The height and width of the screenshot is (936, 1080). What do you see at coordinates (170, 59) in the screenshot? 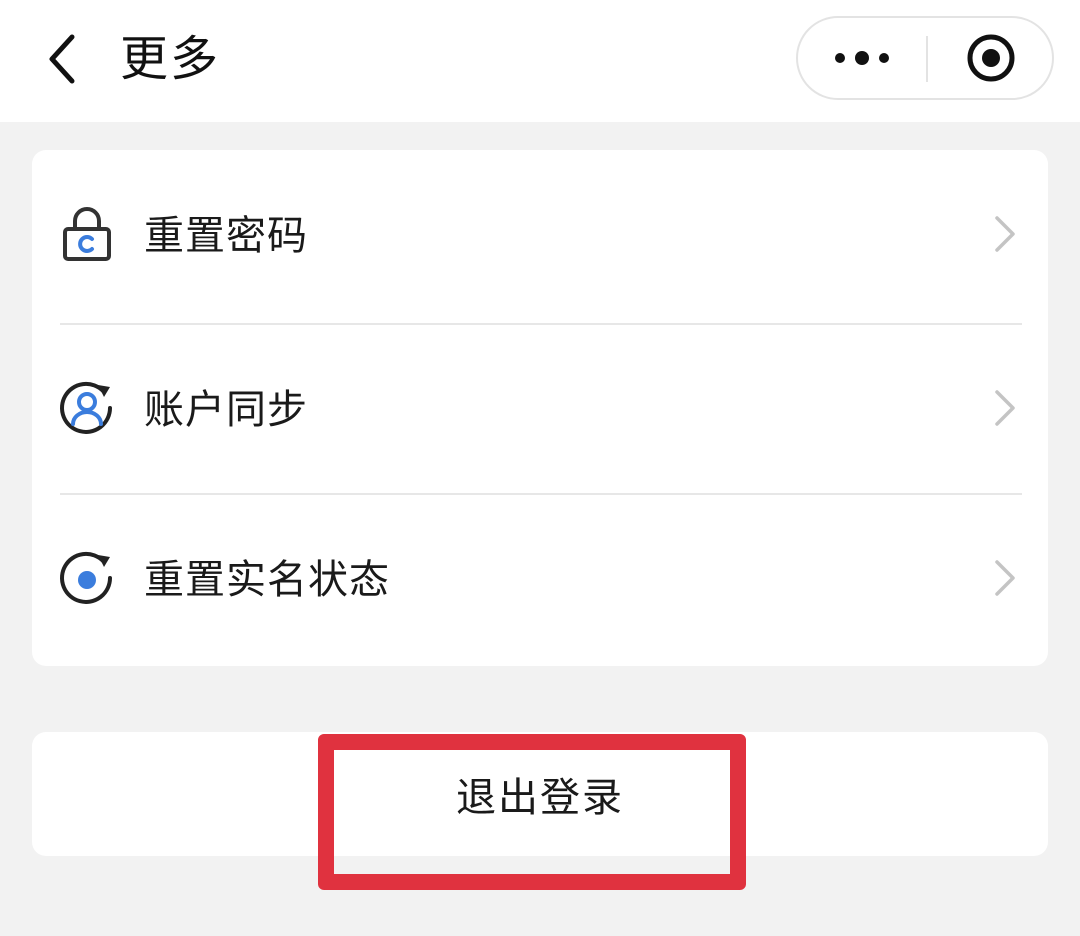
I see `page-title: 更多` at bounding box center [170, 59].